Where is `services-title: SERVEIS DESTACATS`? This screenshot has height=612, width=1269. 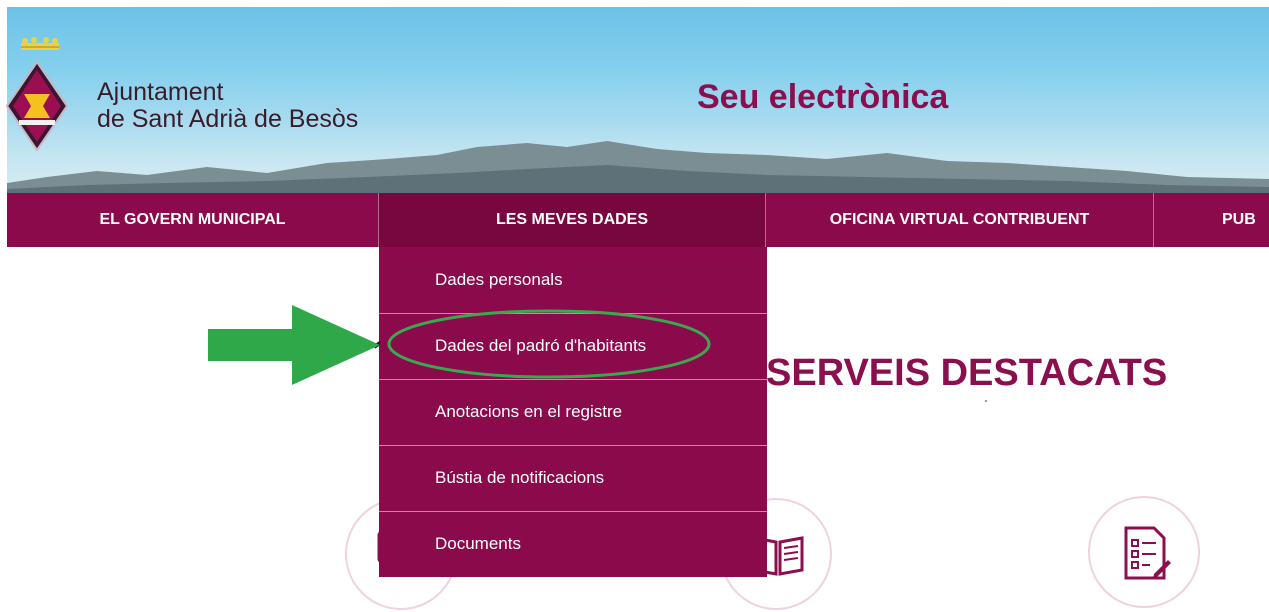
services-title: SERVEIS DESTACATS is located at coordinates (967, 373).